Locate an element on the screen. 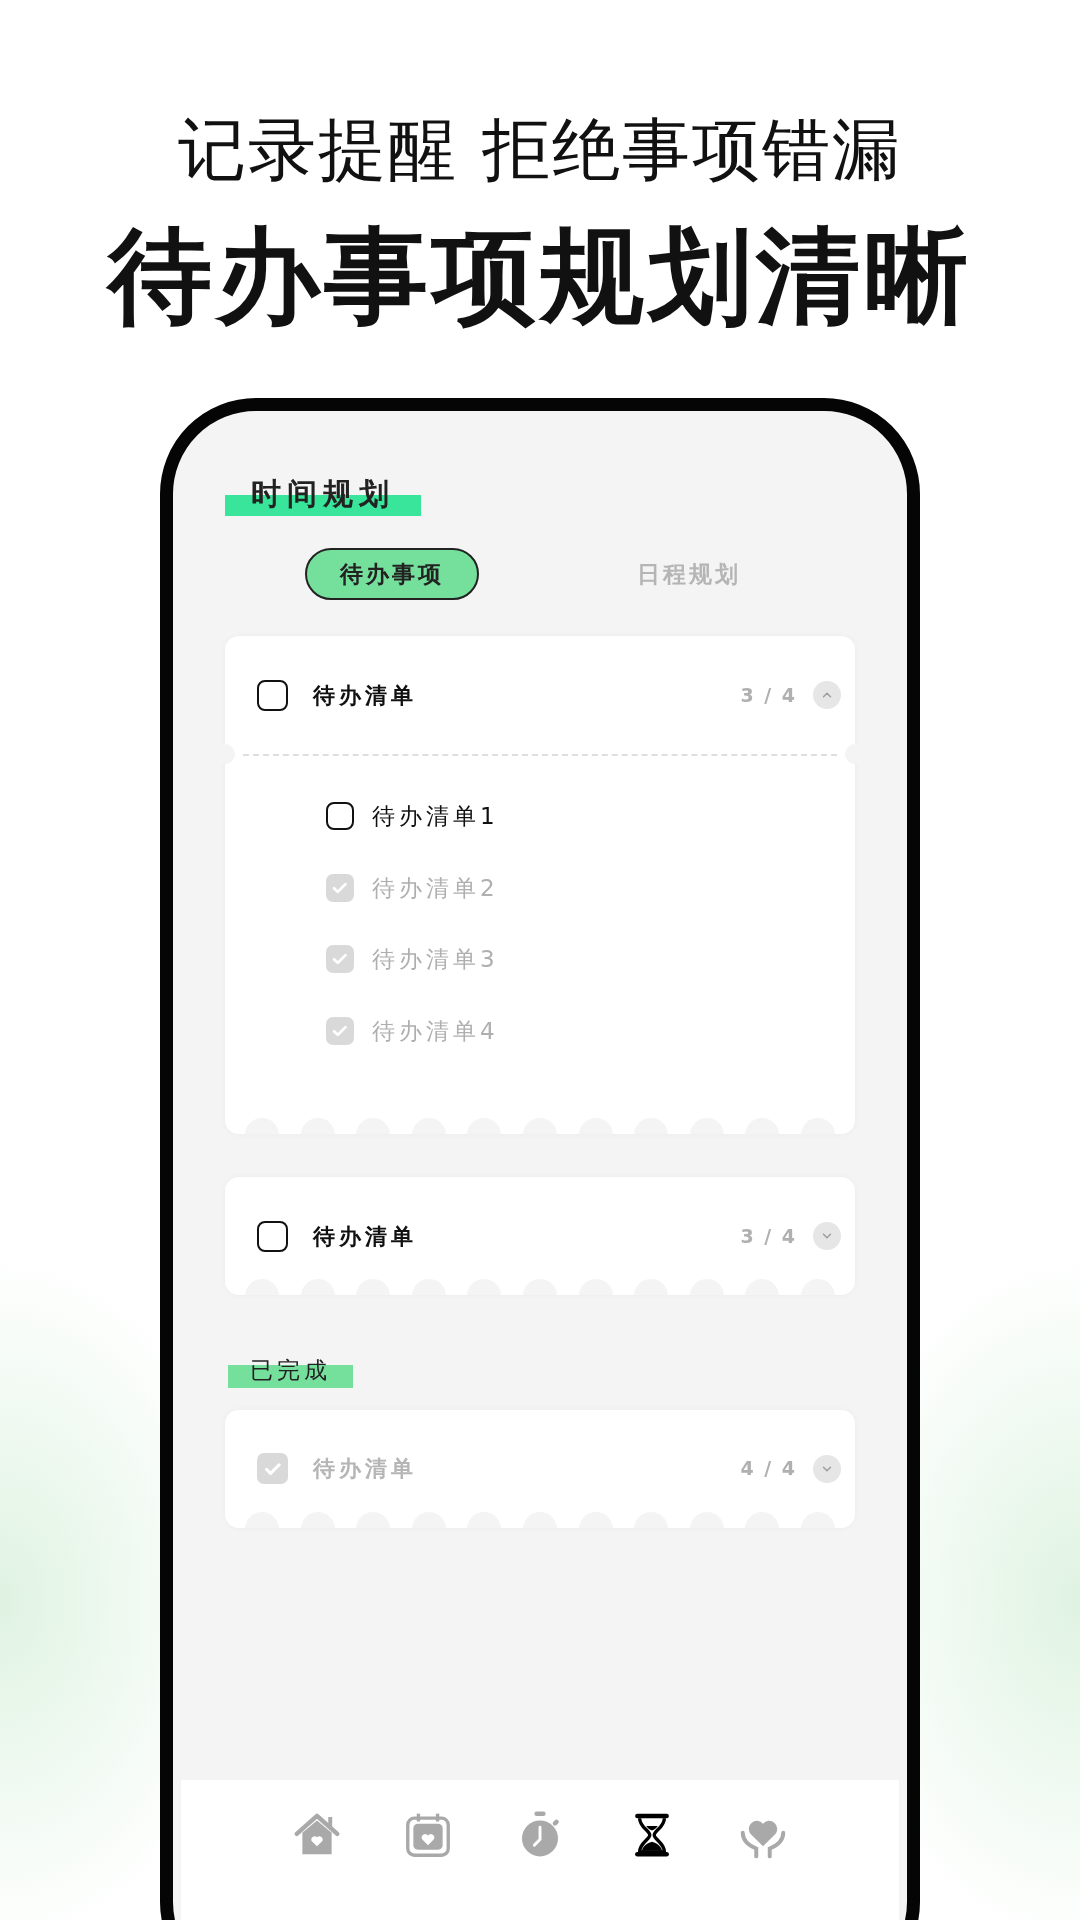  todo-item-label: 待办清单2 is located at coordinates (435, 888).